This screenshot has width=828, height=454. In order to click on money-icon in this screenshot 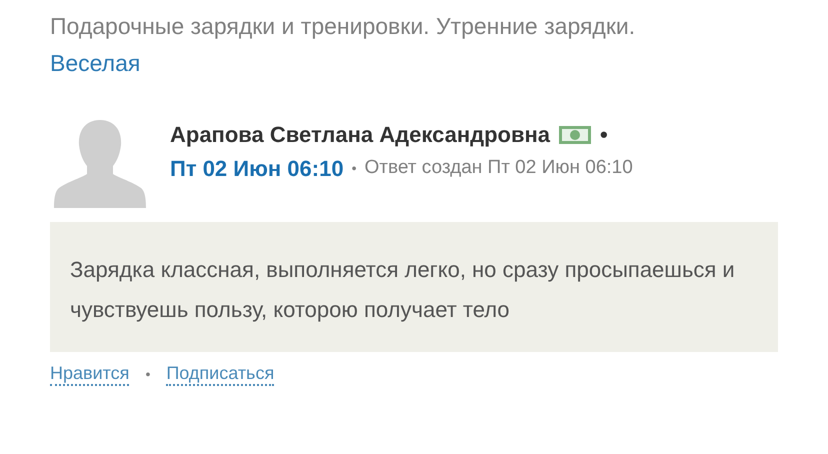, I will do `click(575, 135)`.